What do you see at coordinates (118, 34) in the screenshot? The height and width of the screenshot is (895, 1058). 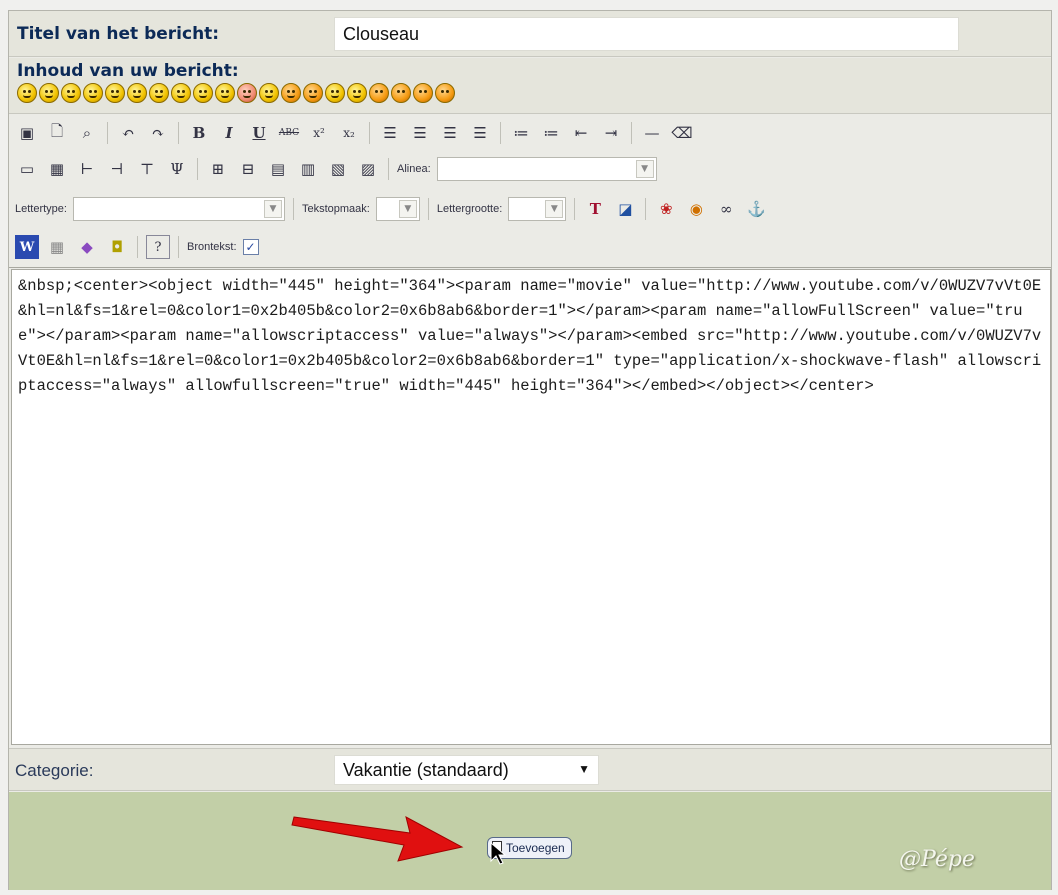 I see `title-label: Titel van het bericht:` at bounding box center [118, 34].